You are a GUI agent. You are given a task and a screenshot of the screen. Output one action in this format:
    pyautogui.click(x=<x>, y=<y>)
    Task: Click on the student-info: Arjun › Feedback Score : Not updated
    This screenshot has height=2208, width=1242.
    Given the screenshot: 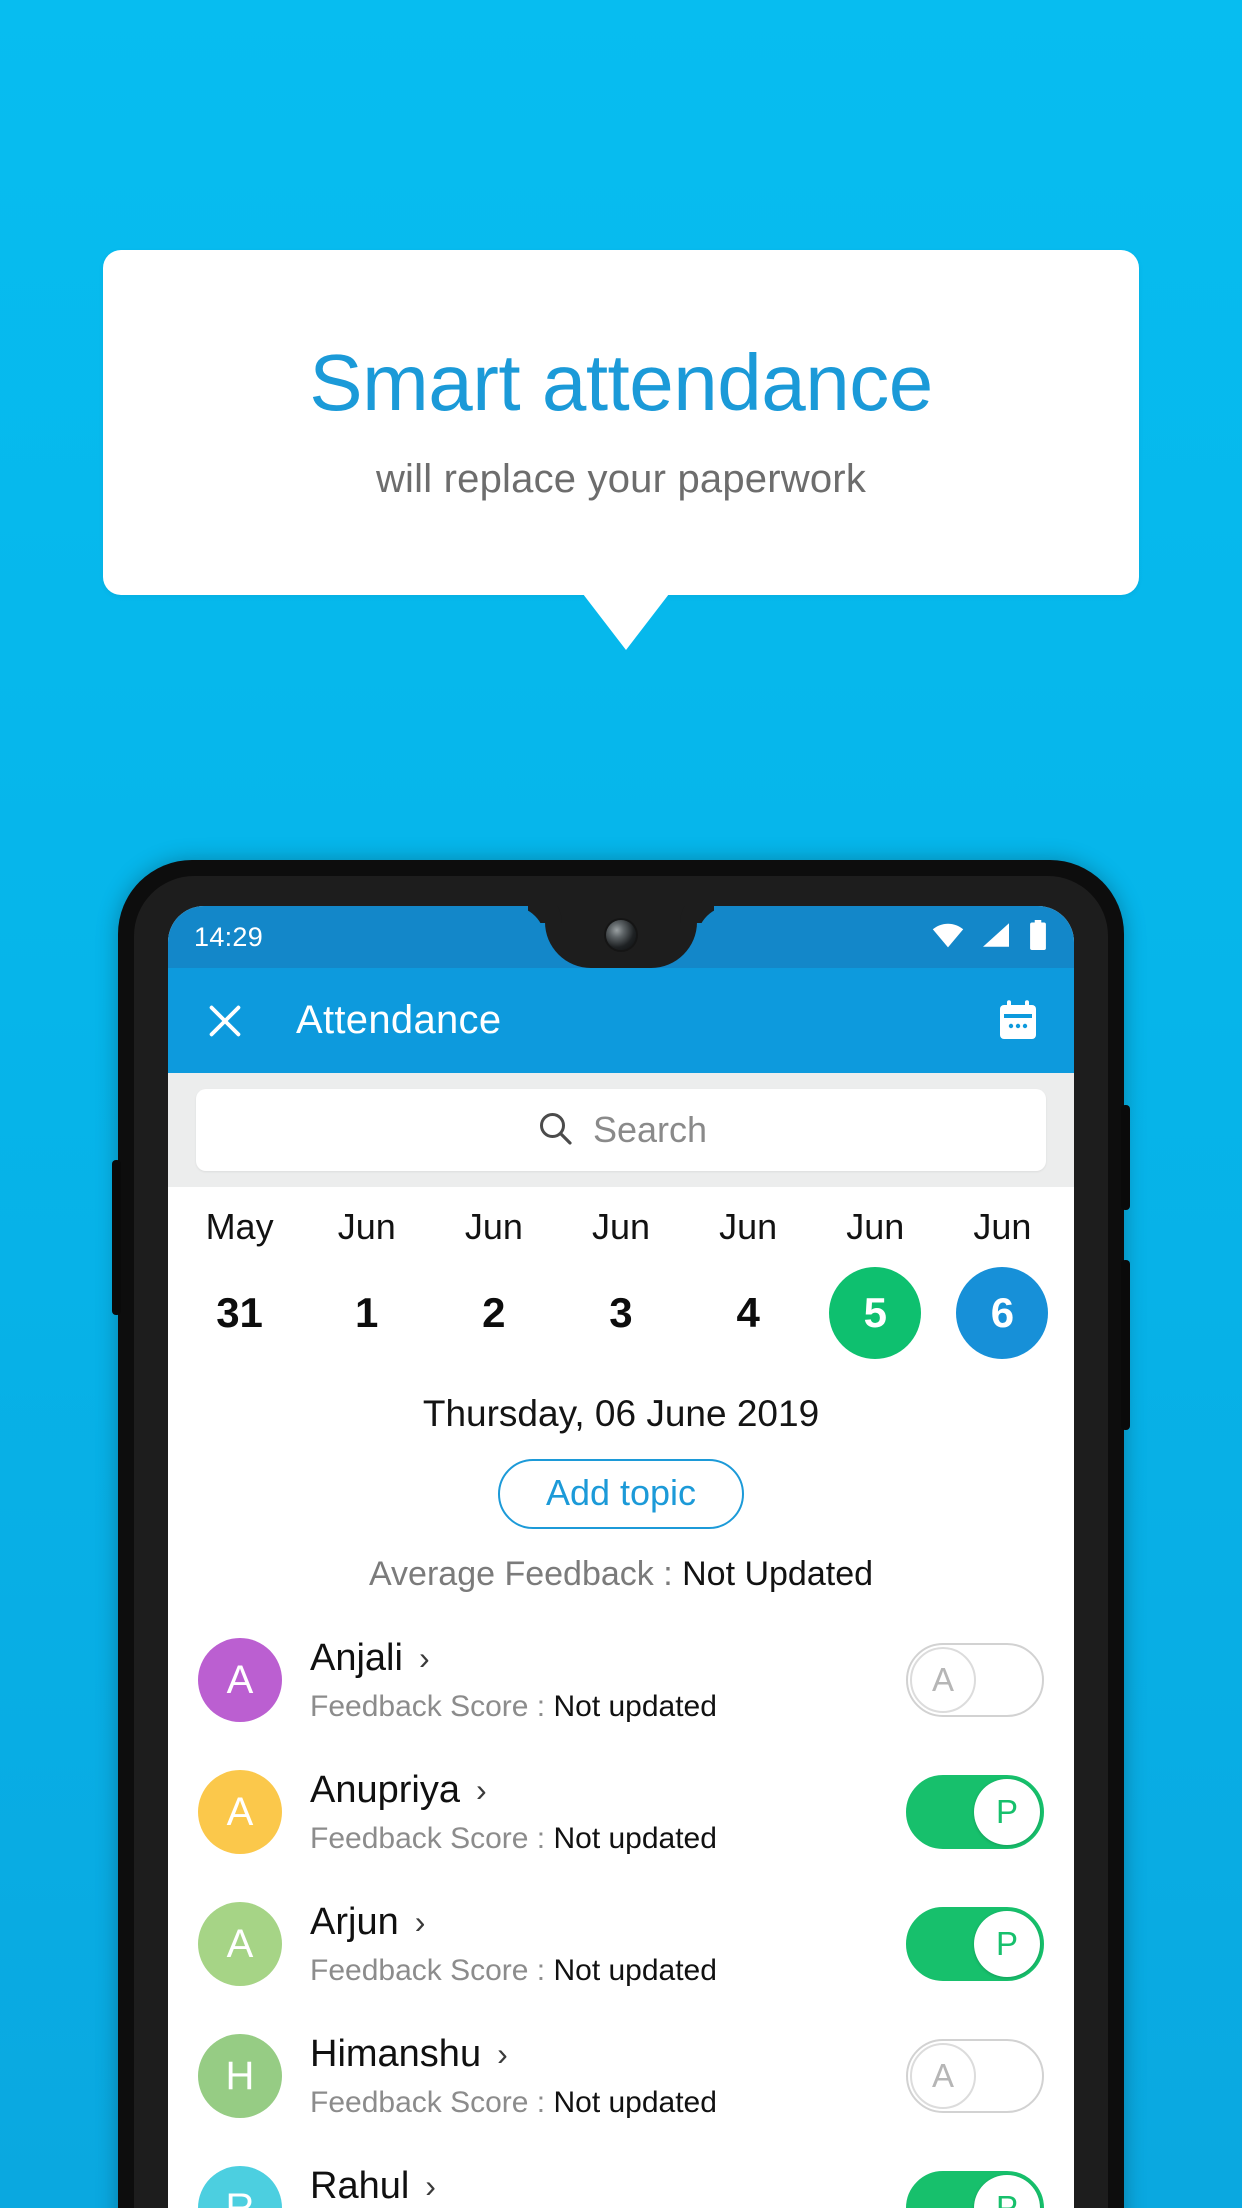 What is the action you would take?
    pyautogui.click(x=608, y=1944)
    